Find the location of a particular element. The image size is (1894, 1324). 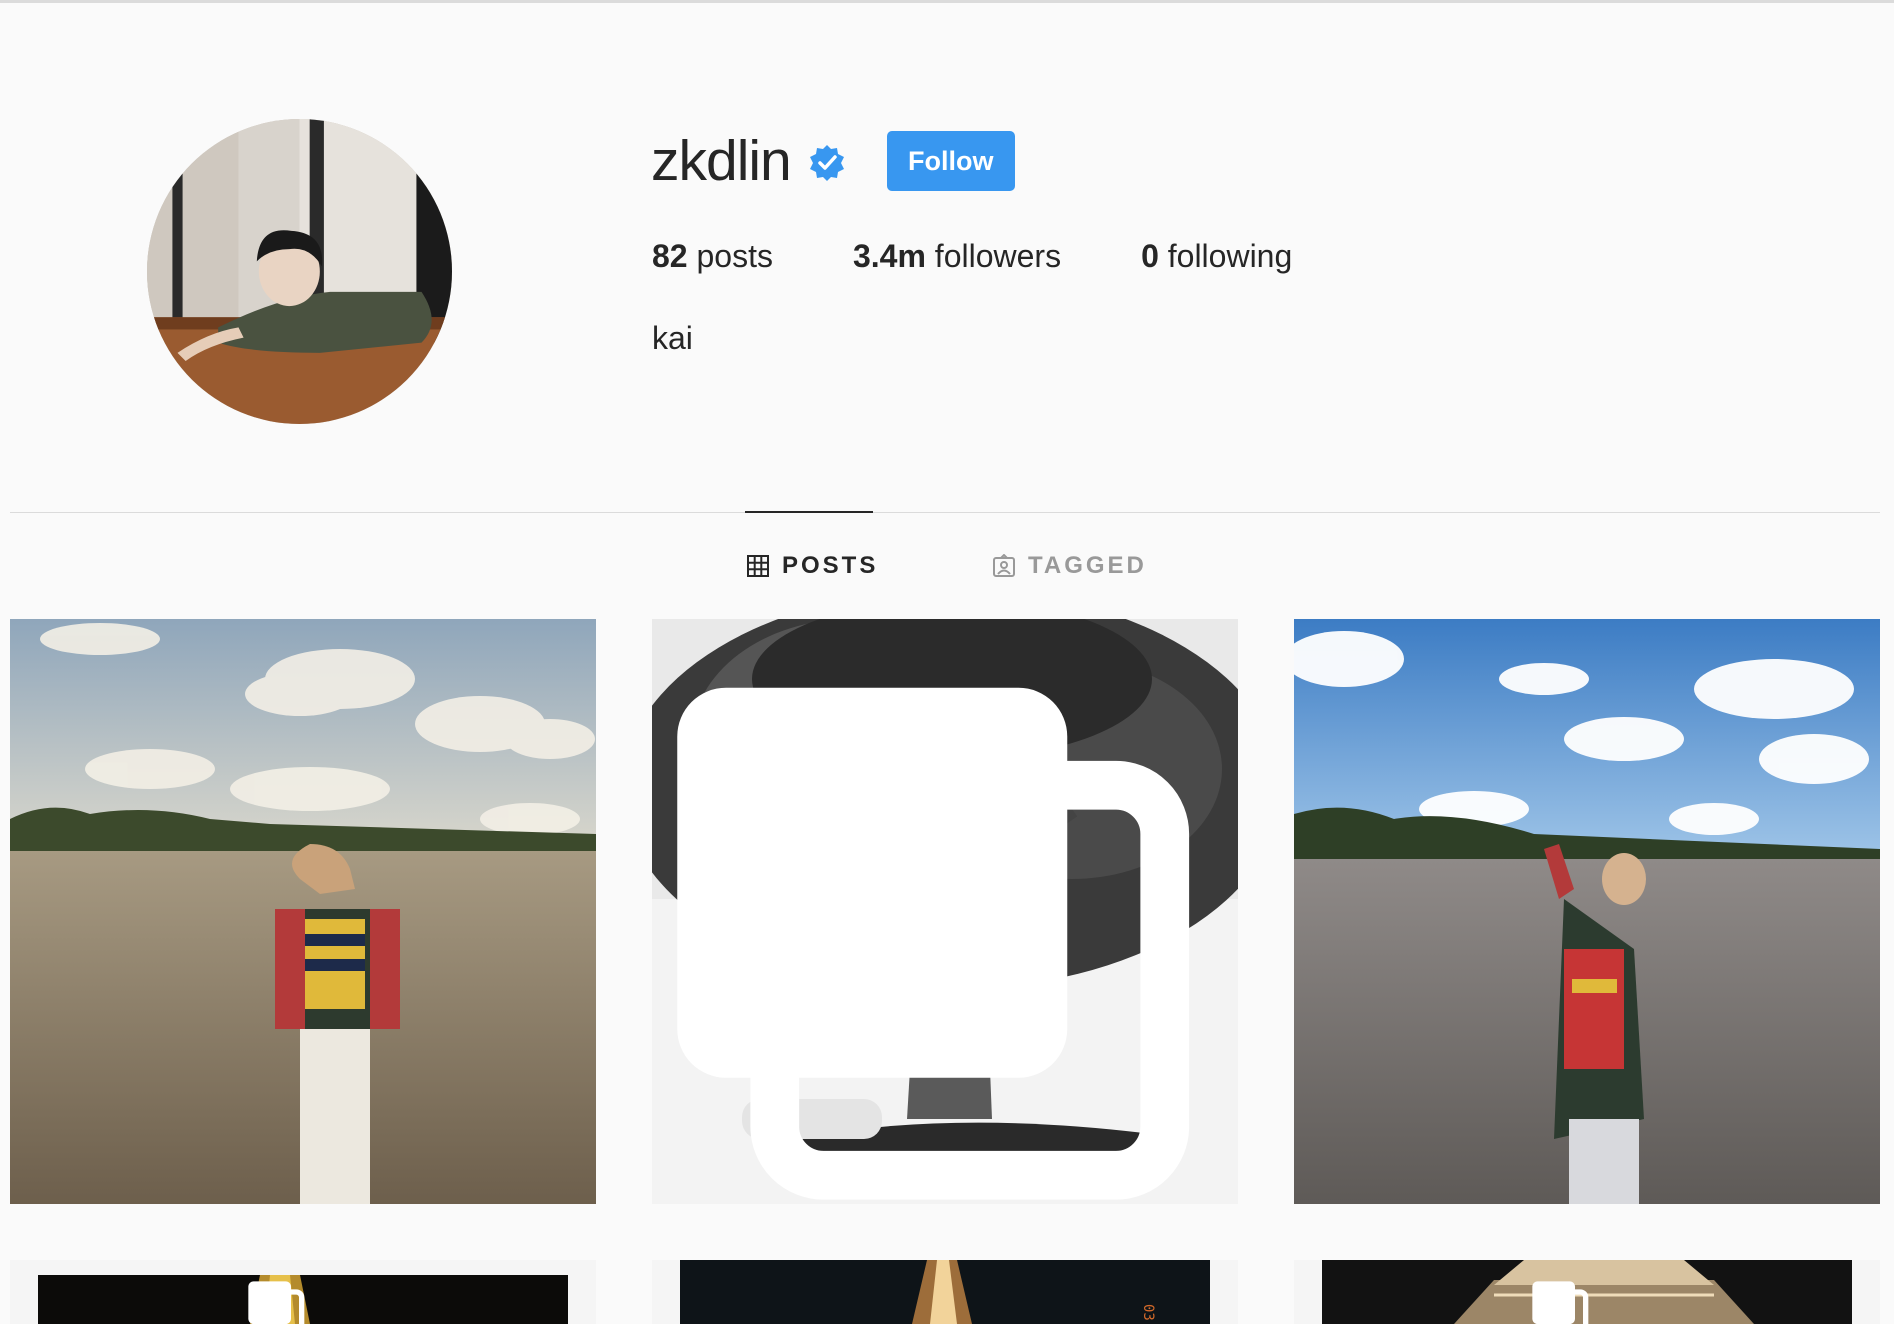

posts-count: 82 is located at coordinates (670, 256).